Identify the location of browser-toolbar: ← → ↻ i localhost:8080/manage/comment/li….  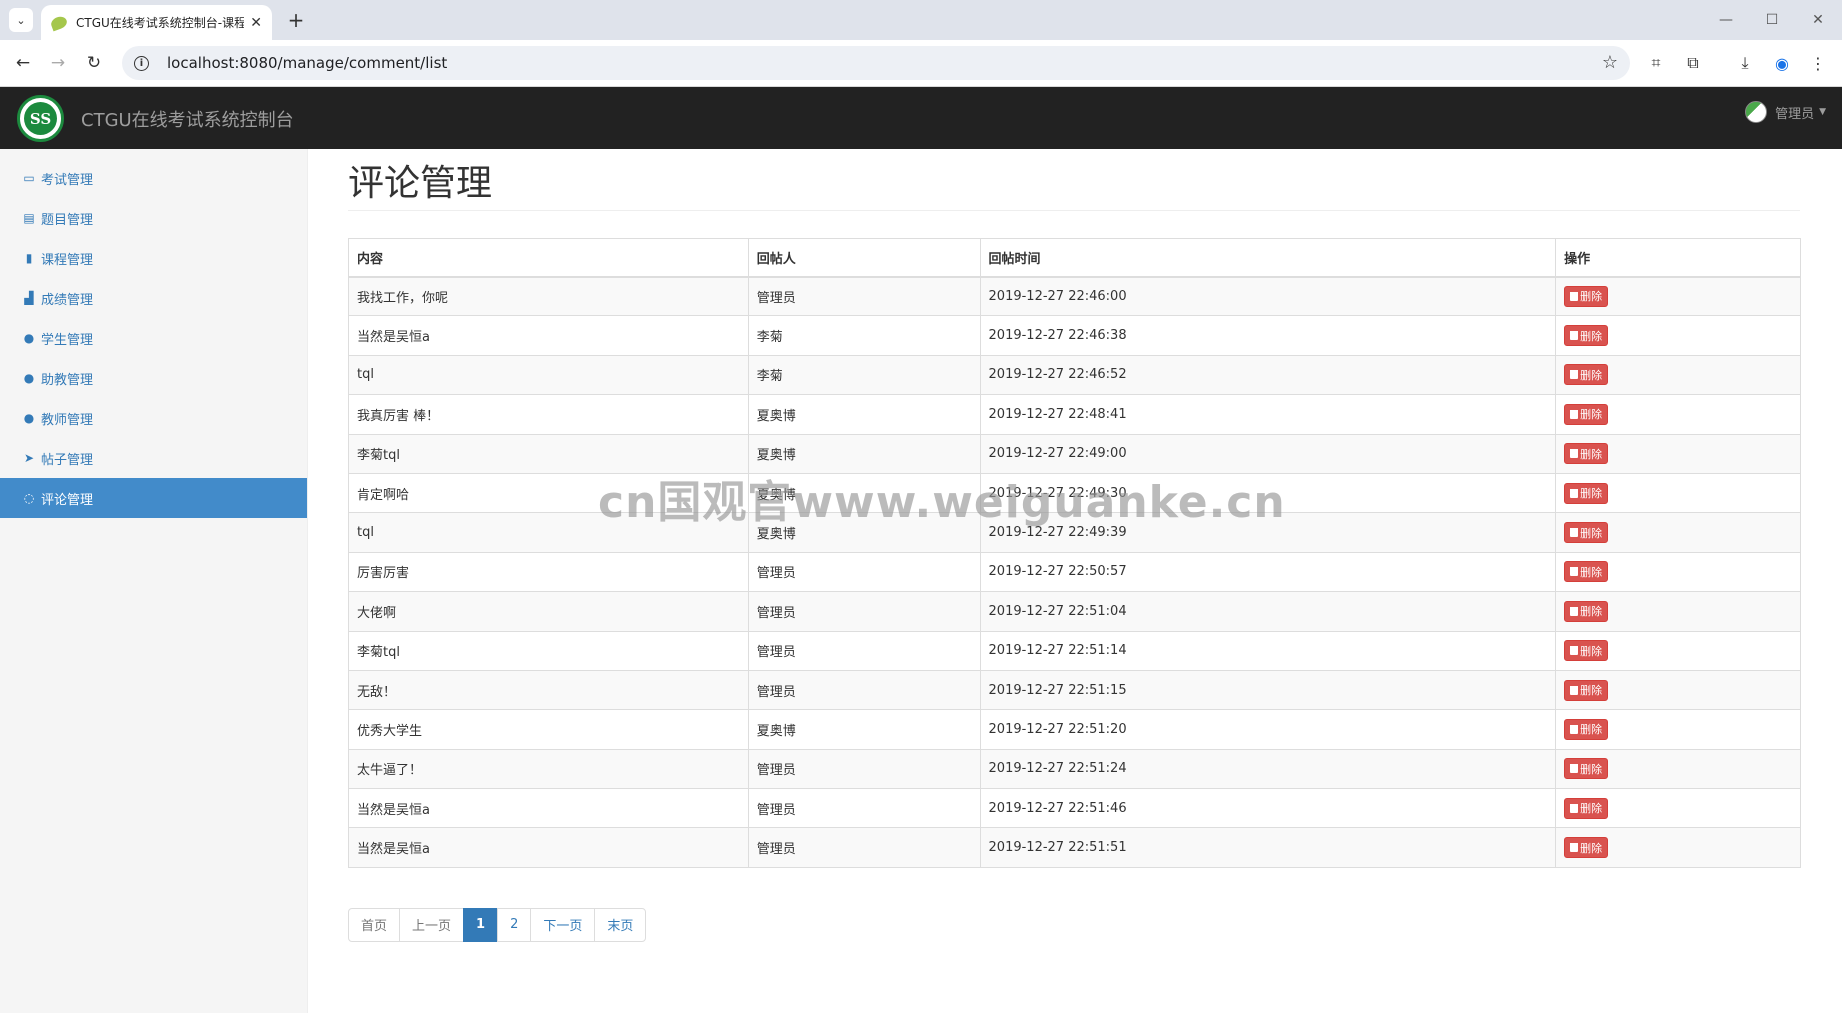
(921, 63).